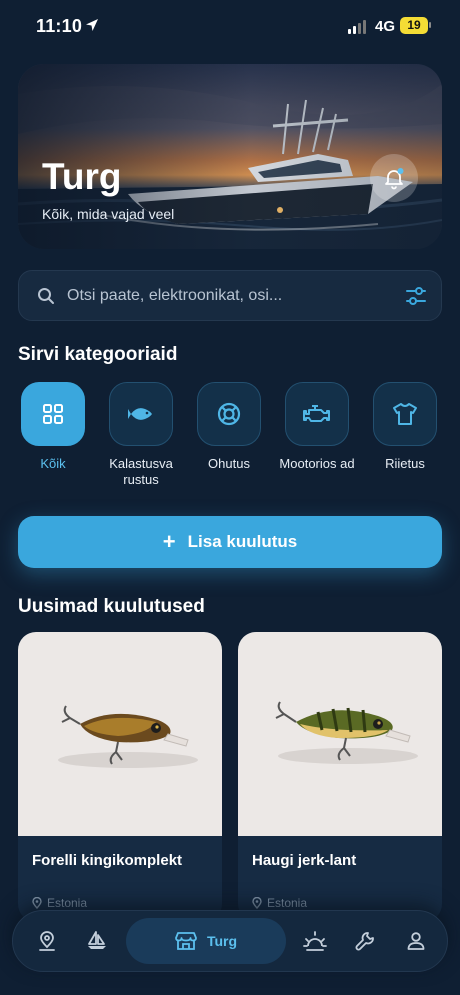  Describe the element at coordinates (385, 26) in the screenshot. I see `network-label: 4G` at that location.